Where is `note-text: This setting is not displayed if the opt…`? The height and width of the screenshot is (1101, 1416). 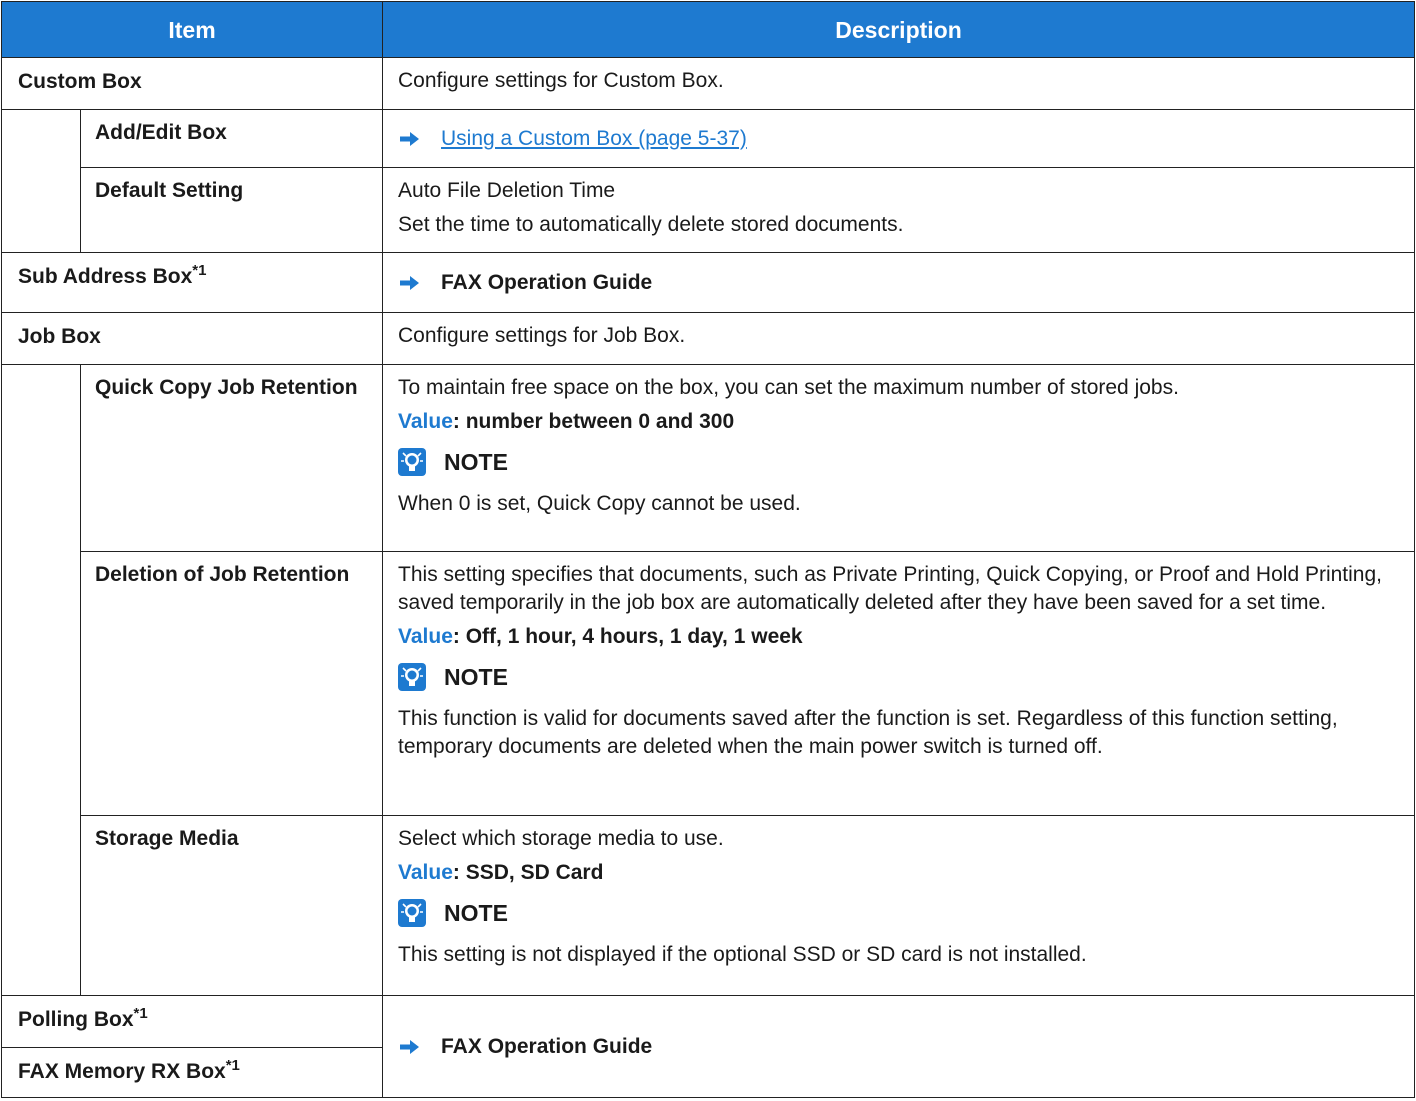 note-text: This setting is not displayed if the opt… is located at coordinates (742, 954).